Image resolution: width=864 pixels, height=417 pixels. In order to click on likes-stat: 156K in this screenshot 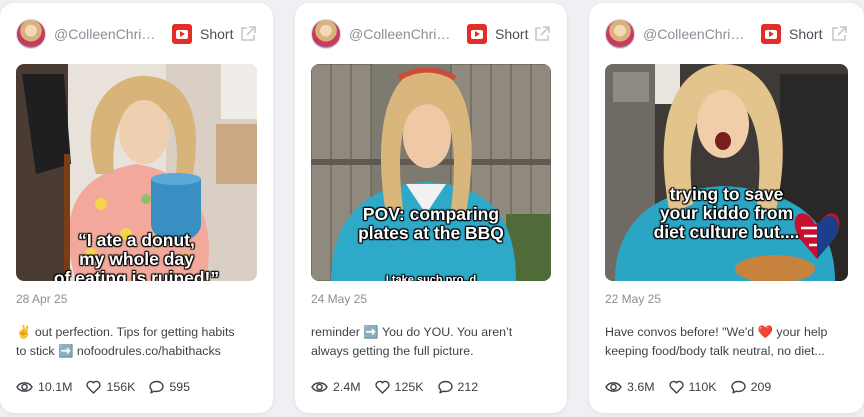, I will do `click(110, 387)`.